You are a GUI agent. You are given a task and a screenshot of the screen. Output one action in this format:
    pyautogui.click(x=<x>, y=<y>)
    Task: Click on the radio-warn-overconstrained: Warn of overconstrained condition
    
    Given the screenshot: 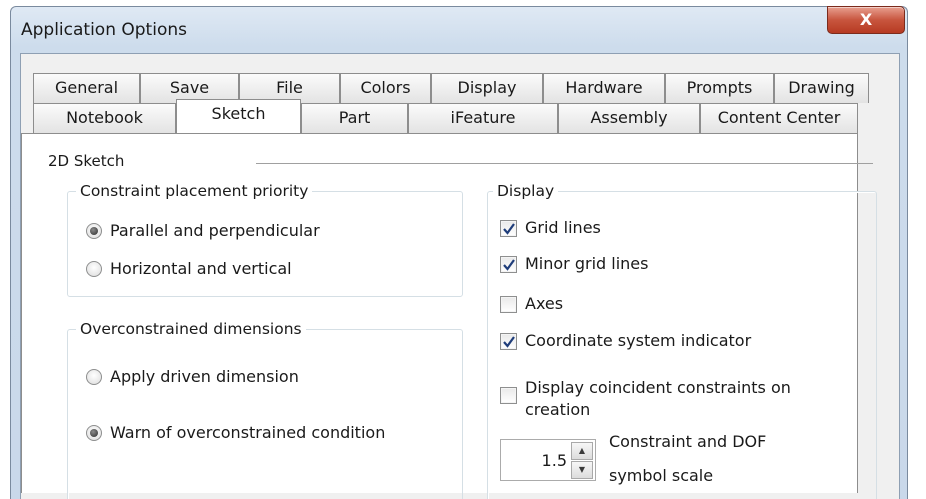 What is the action you would take?
    pyautogui.click(x=235, y=432)
    